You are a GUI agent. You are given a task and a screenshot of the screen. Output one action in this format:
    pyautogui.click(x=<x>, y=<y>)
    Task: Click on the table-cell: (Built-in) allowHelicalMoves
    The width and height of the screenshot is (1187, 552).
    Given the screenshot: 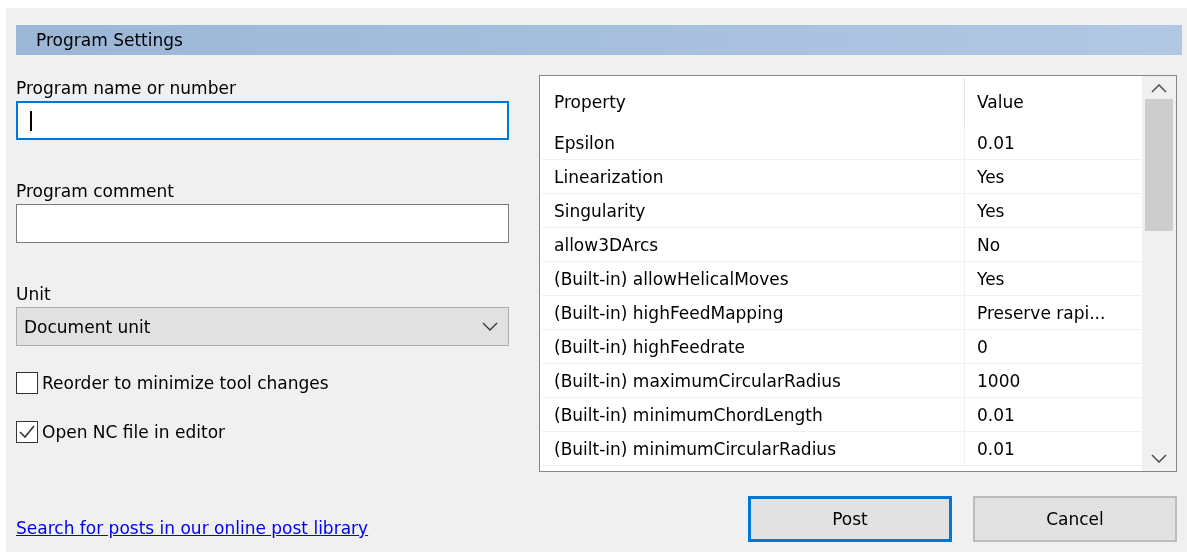 What is the action you would take?
    pyautogui.click(x=753, y=278)
    